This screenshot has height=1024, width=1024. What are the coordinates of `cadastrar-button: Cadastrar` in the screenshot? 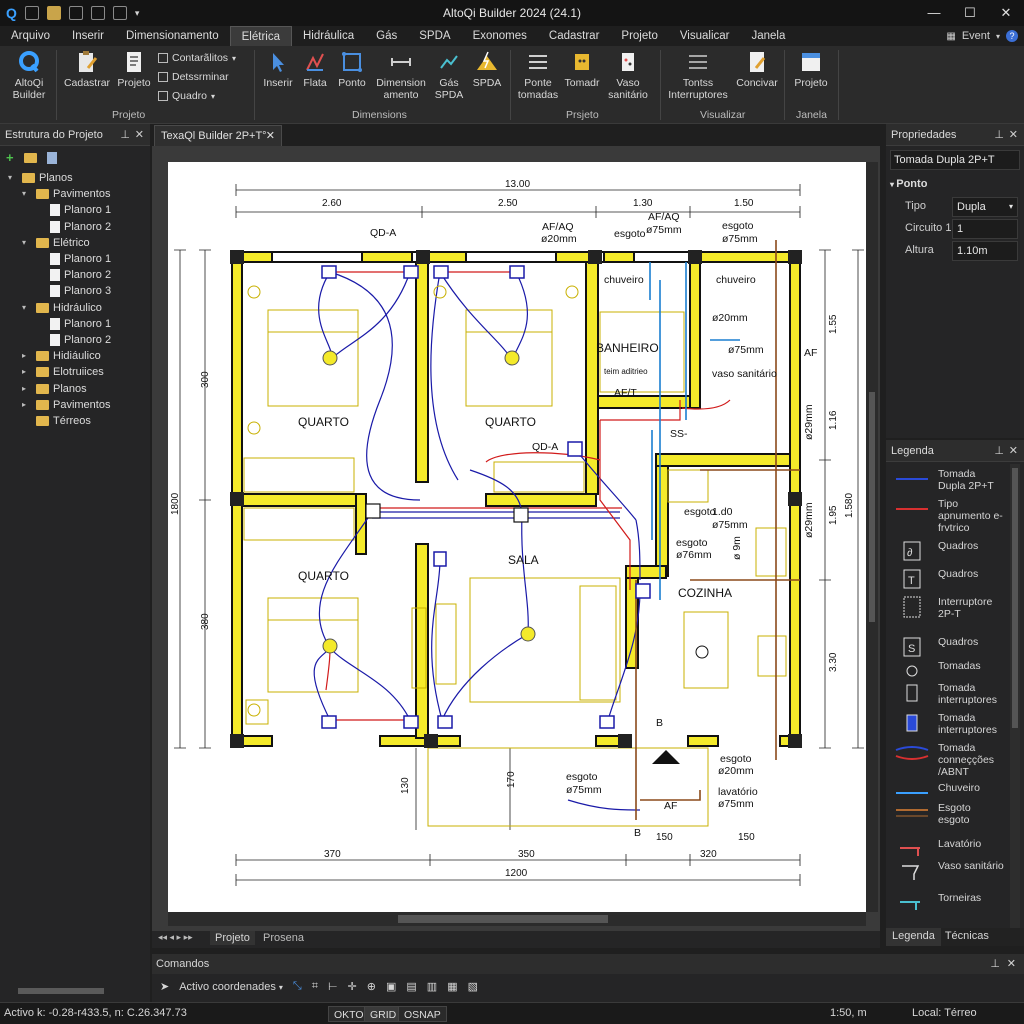 It's located at (87, 69).